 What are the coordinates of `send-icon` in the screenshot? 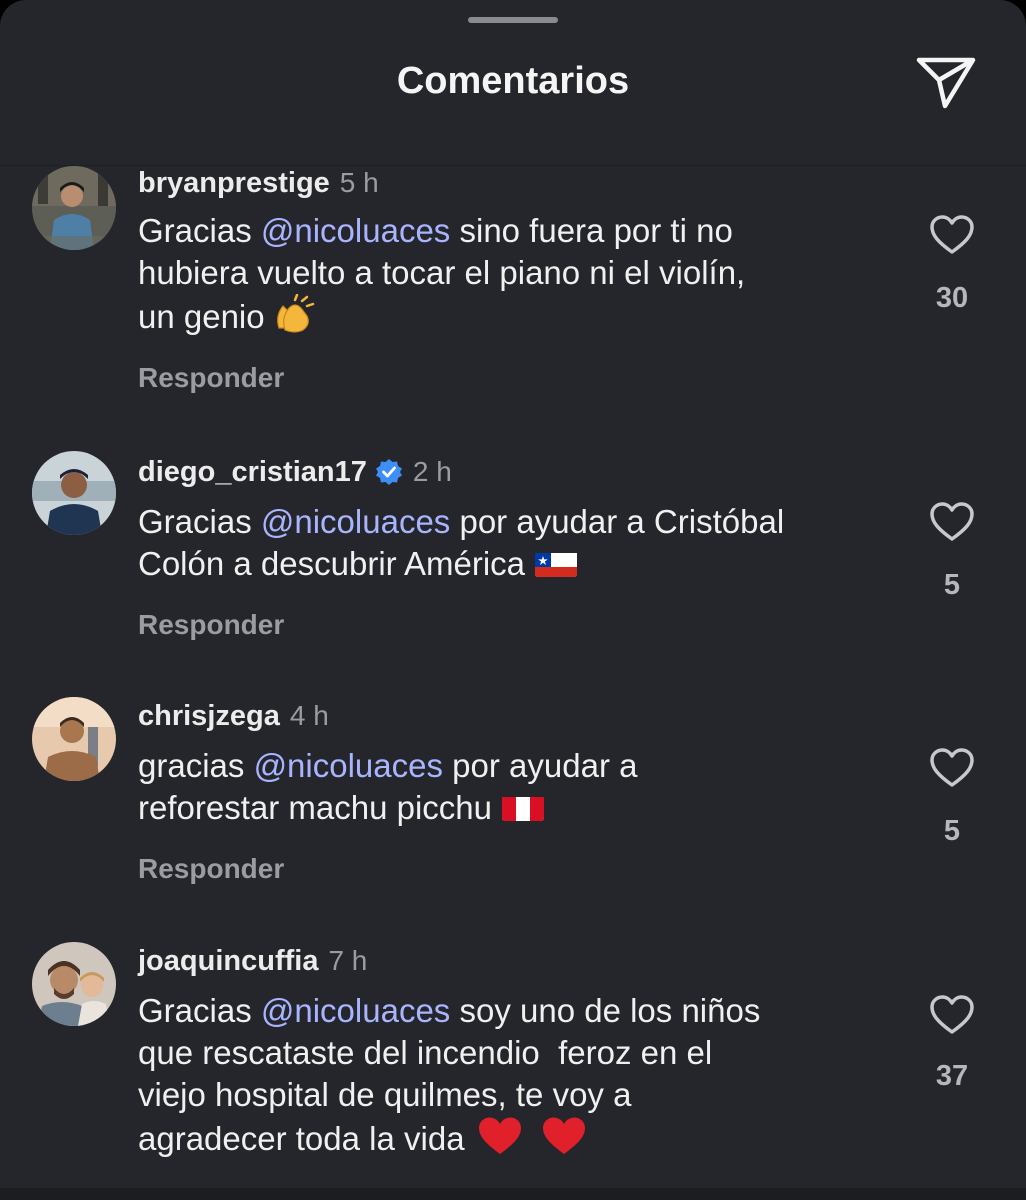 It's located at (946, 83).